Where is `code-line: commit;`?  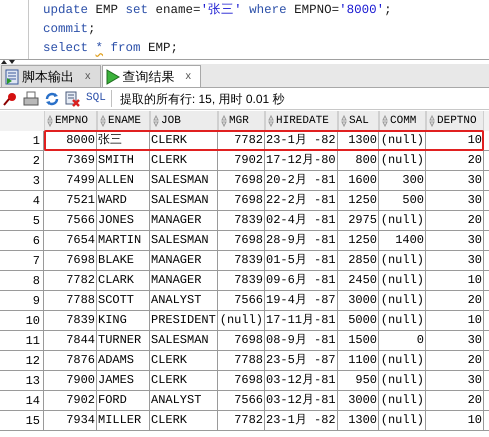
code-line: commit; is located at coordinates (70, 29).